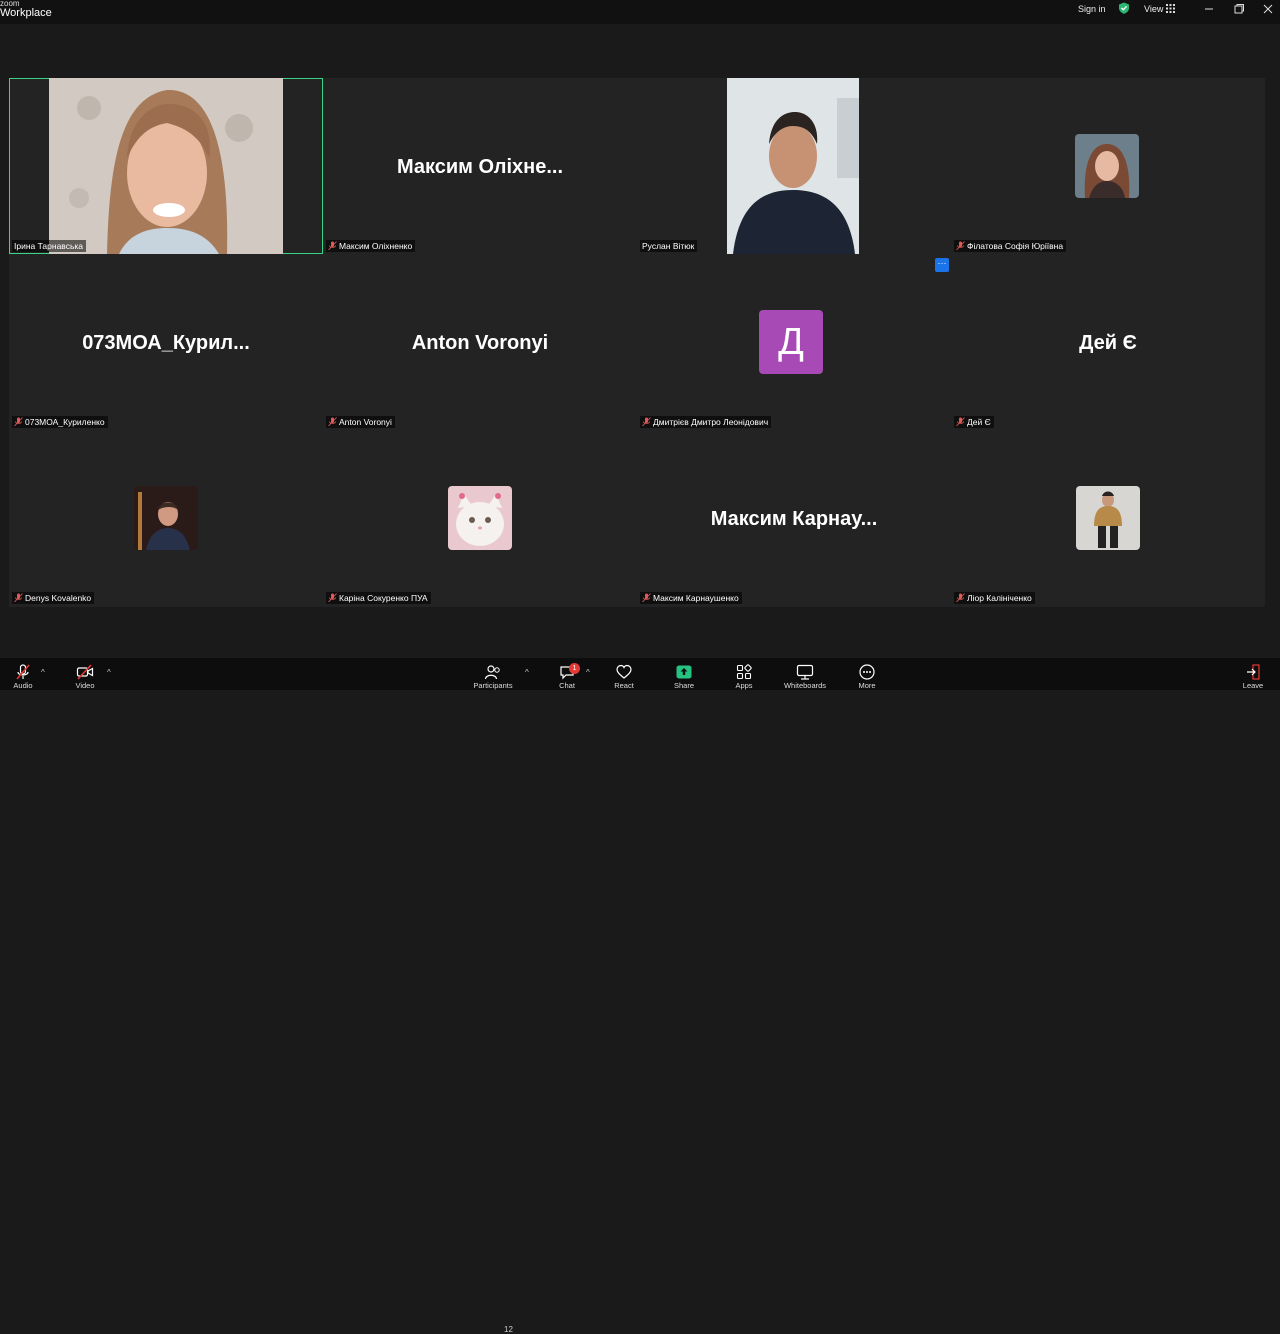 This screenshot has width=1280, height=1334. Describe the element at coordinates (669, 246) in the screenshot. I see `participant-name-label: Руслан Вітюк` at that location.